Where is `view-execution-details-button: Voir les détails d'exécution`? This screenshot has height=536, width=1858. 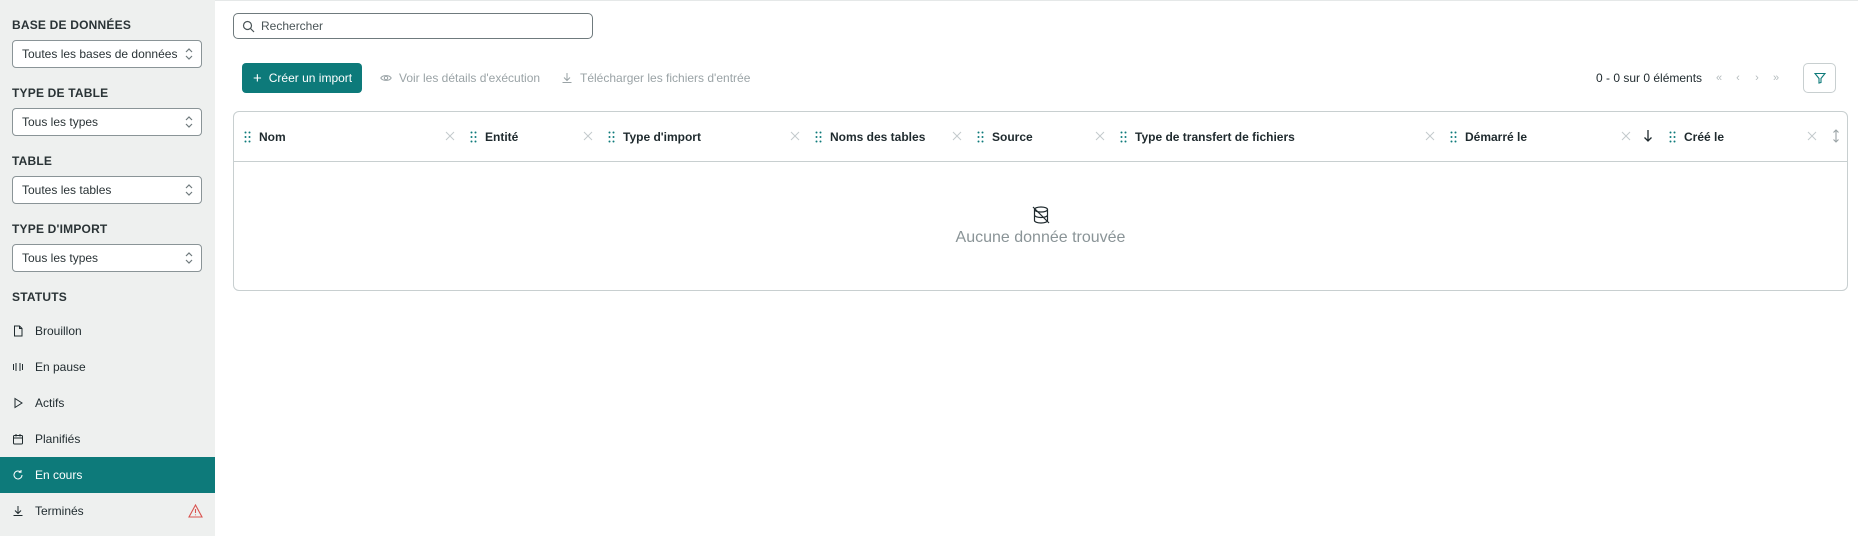
view-execution-details-button: Voir les détails d'exécution is located at coordinates (460, 78).